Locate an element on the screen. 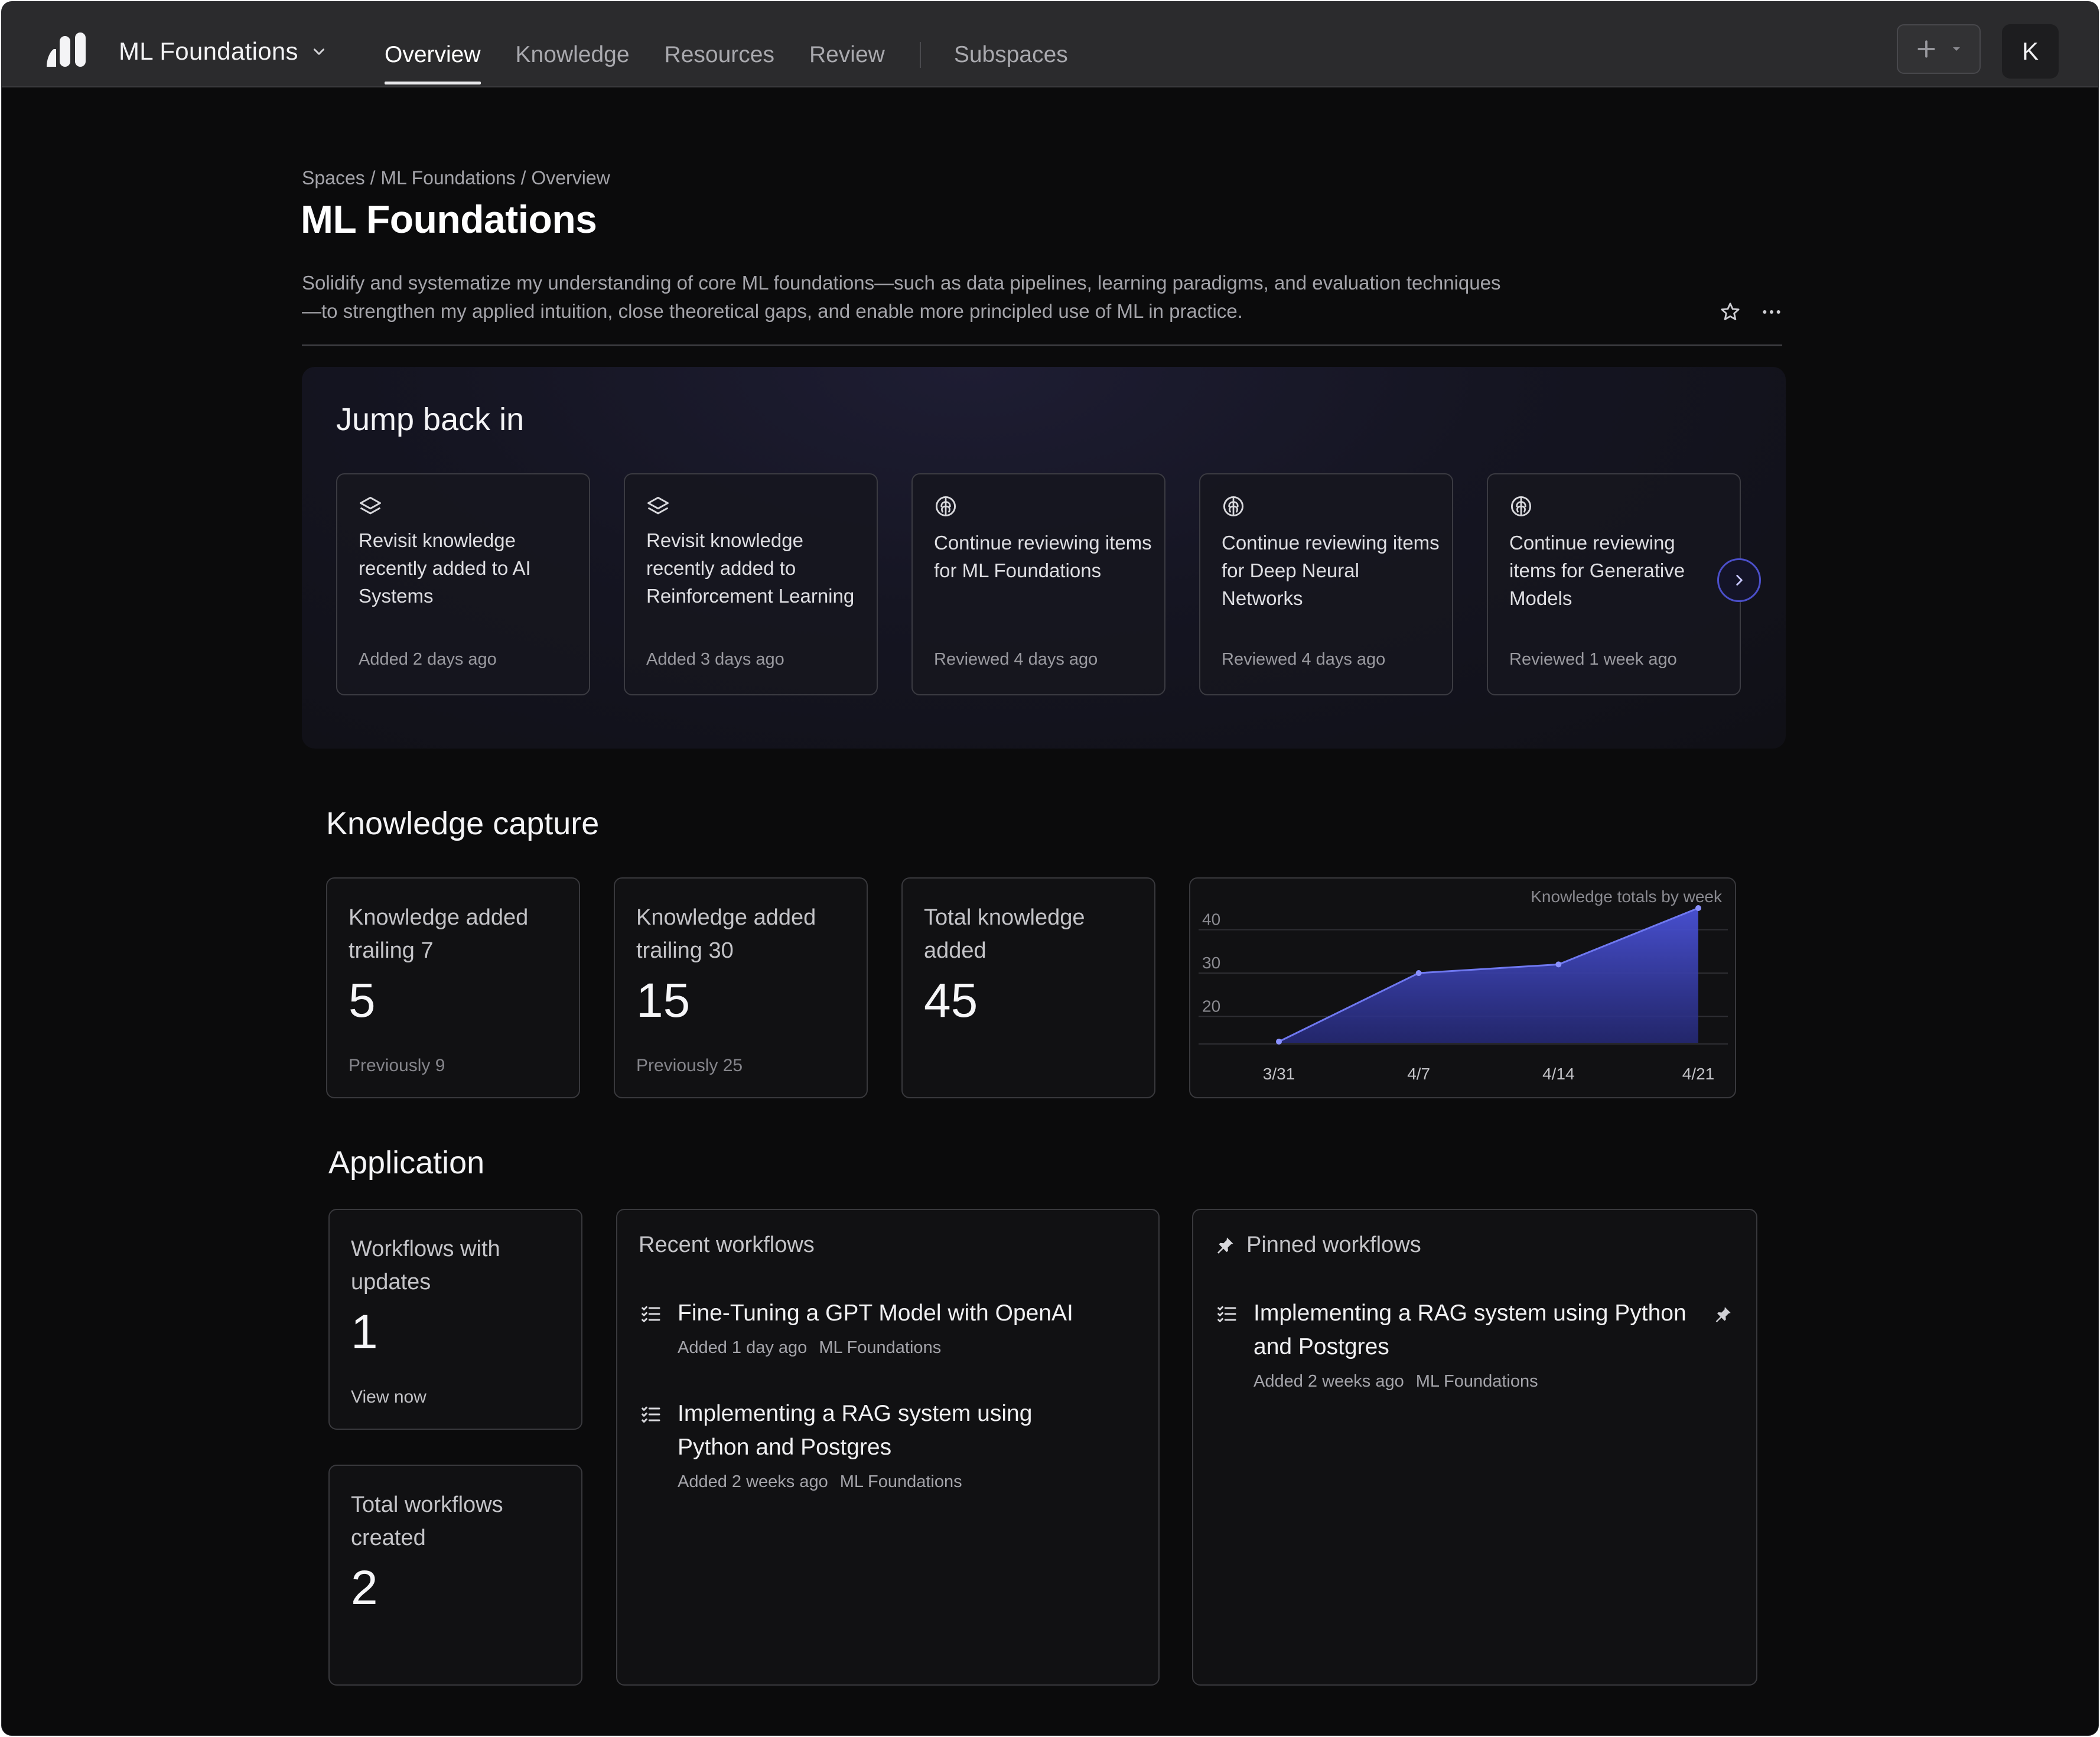 The image size is (2100, 1737). stat-value: 2 is located at coordinates (364, 1588).